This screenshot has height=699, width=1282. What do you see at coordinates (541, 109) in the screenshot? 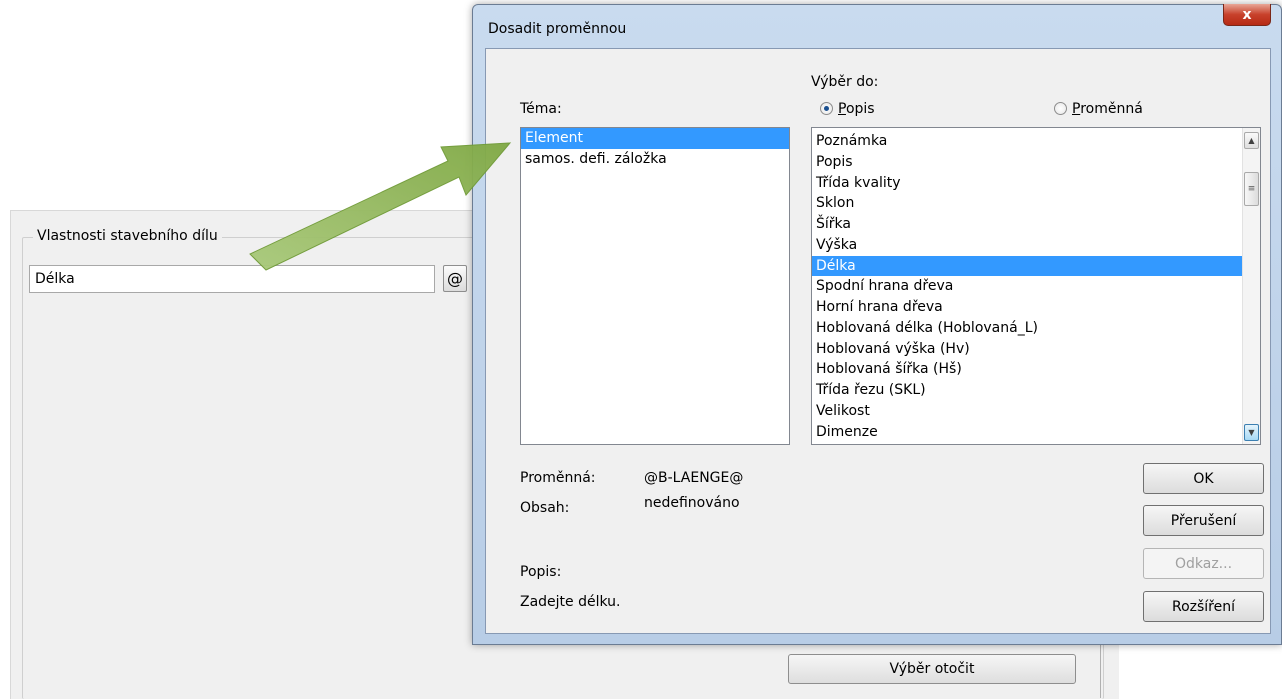
I see `theme-label: Téma:` at bounding box center [541, 109].